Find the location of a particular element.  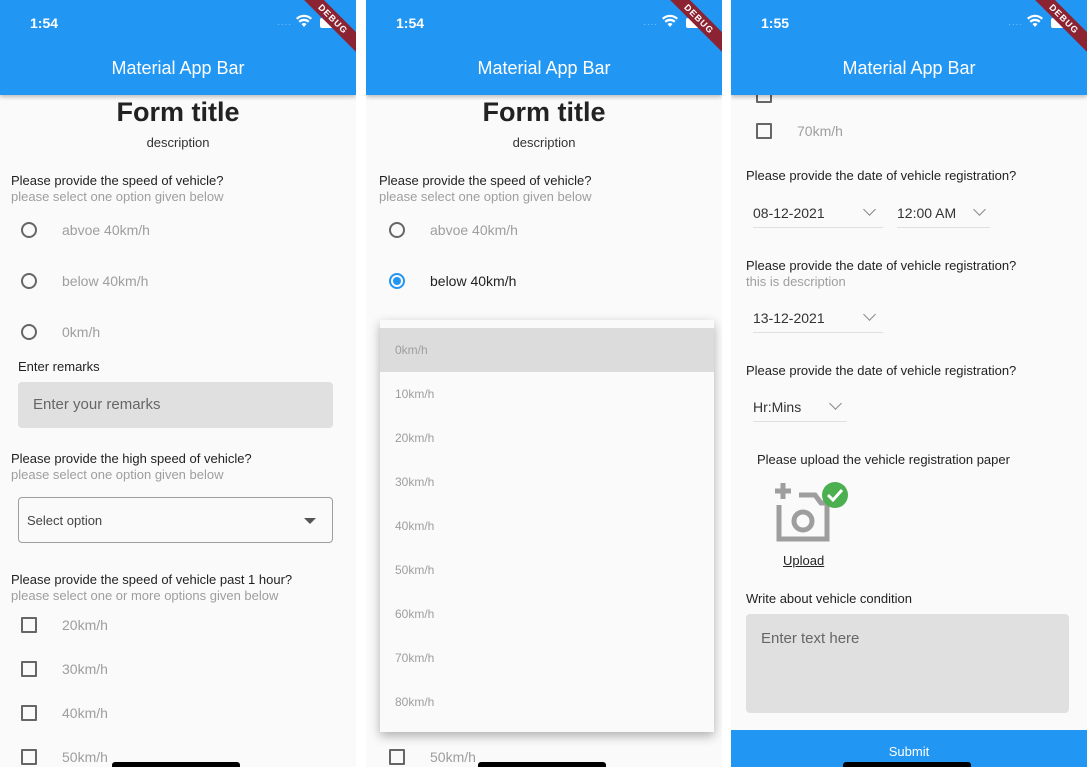

time-placeholder: Hr:Mins is located at coordinates (777, 407).